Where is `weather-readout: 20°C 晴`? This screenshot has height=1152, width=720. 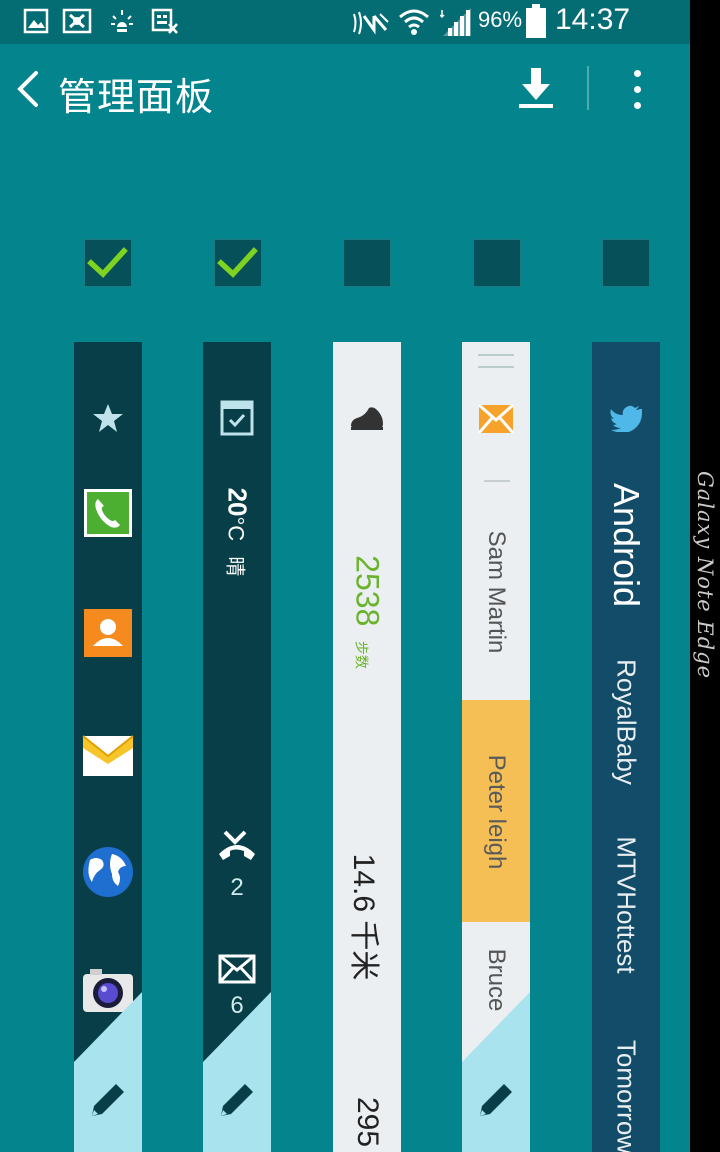 weather-readout: 20°C 晴 is located at coordinates (237, 532).